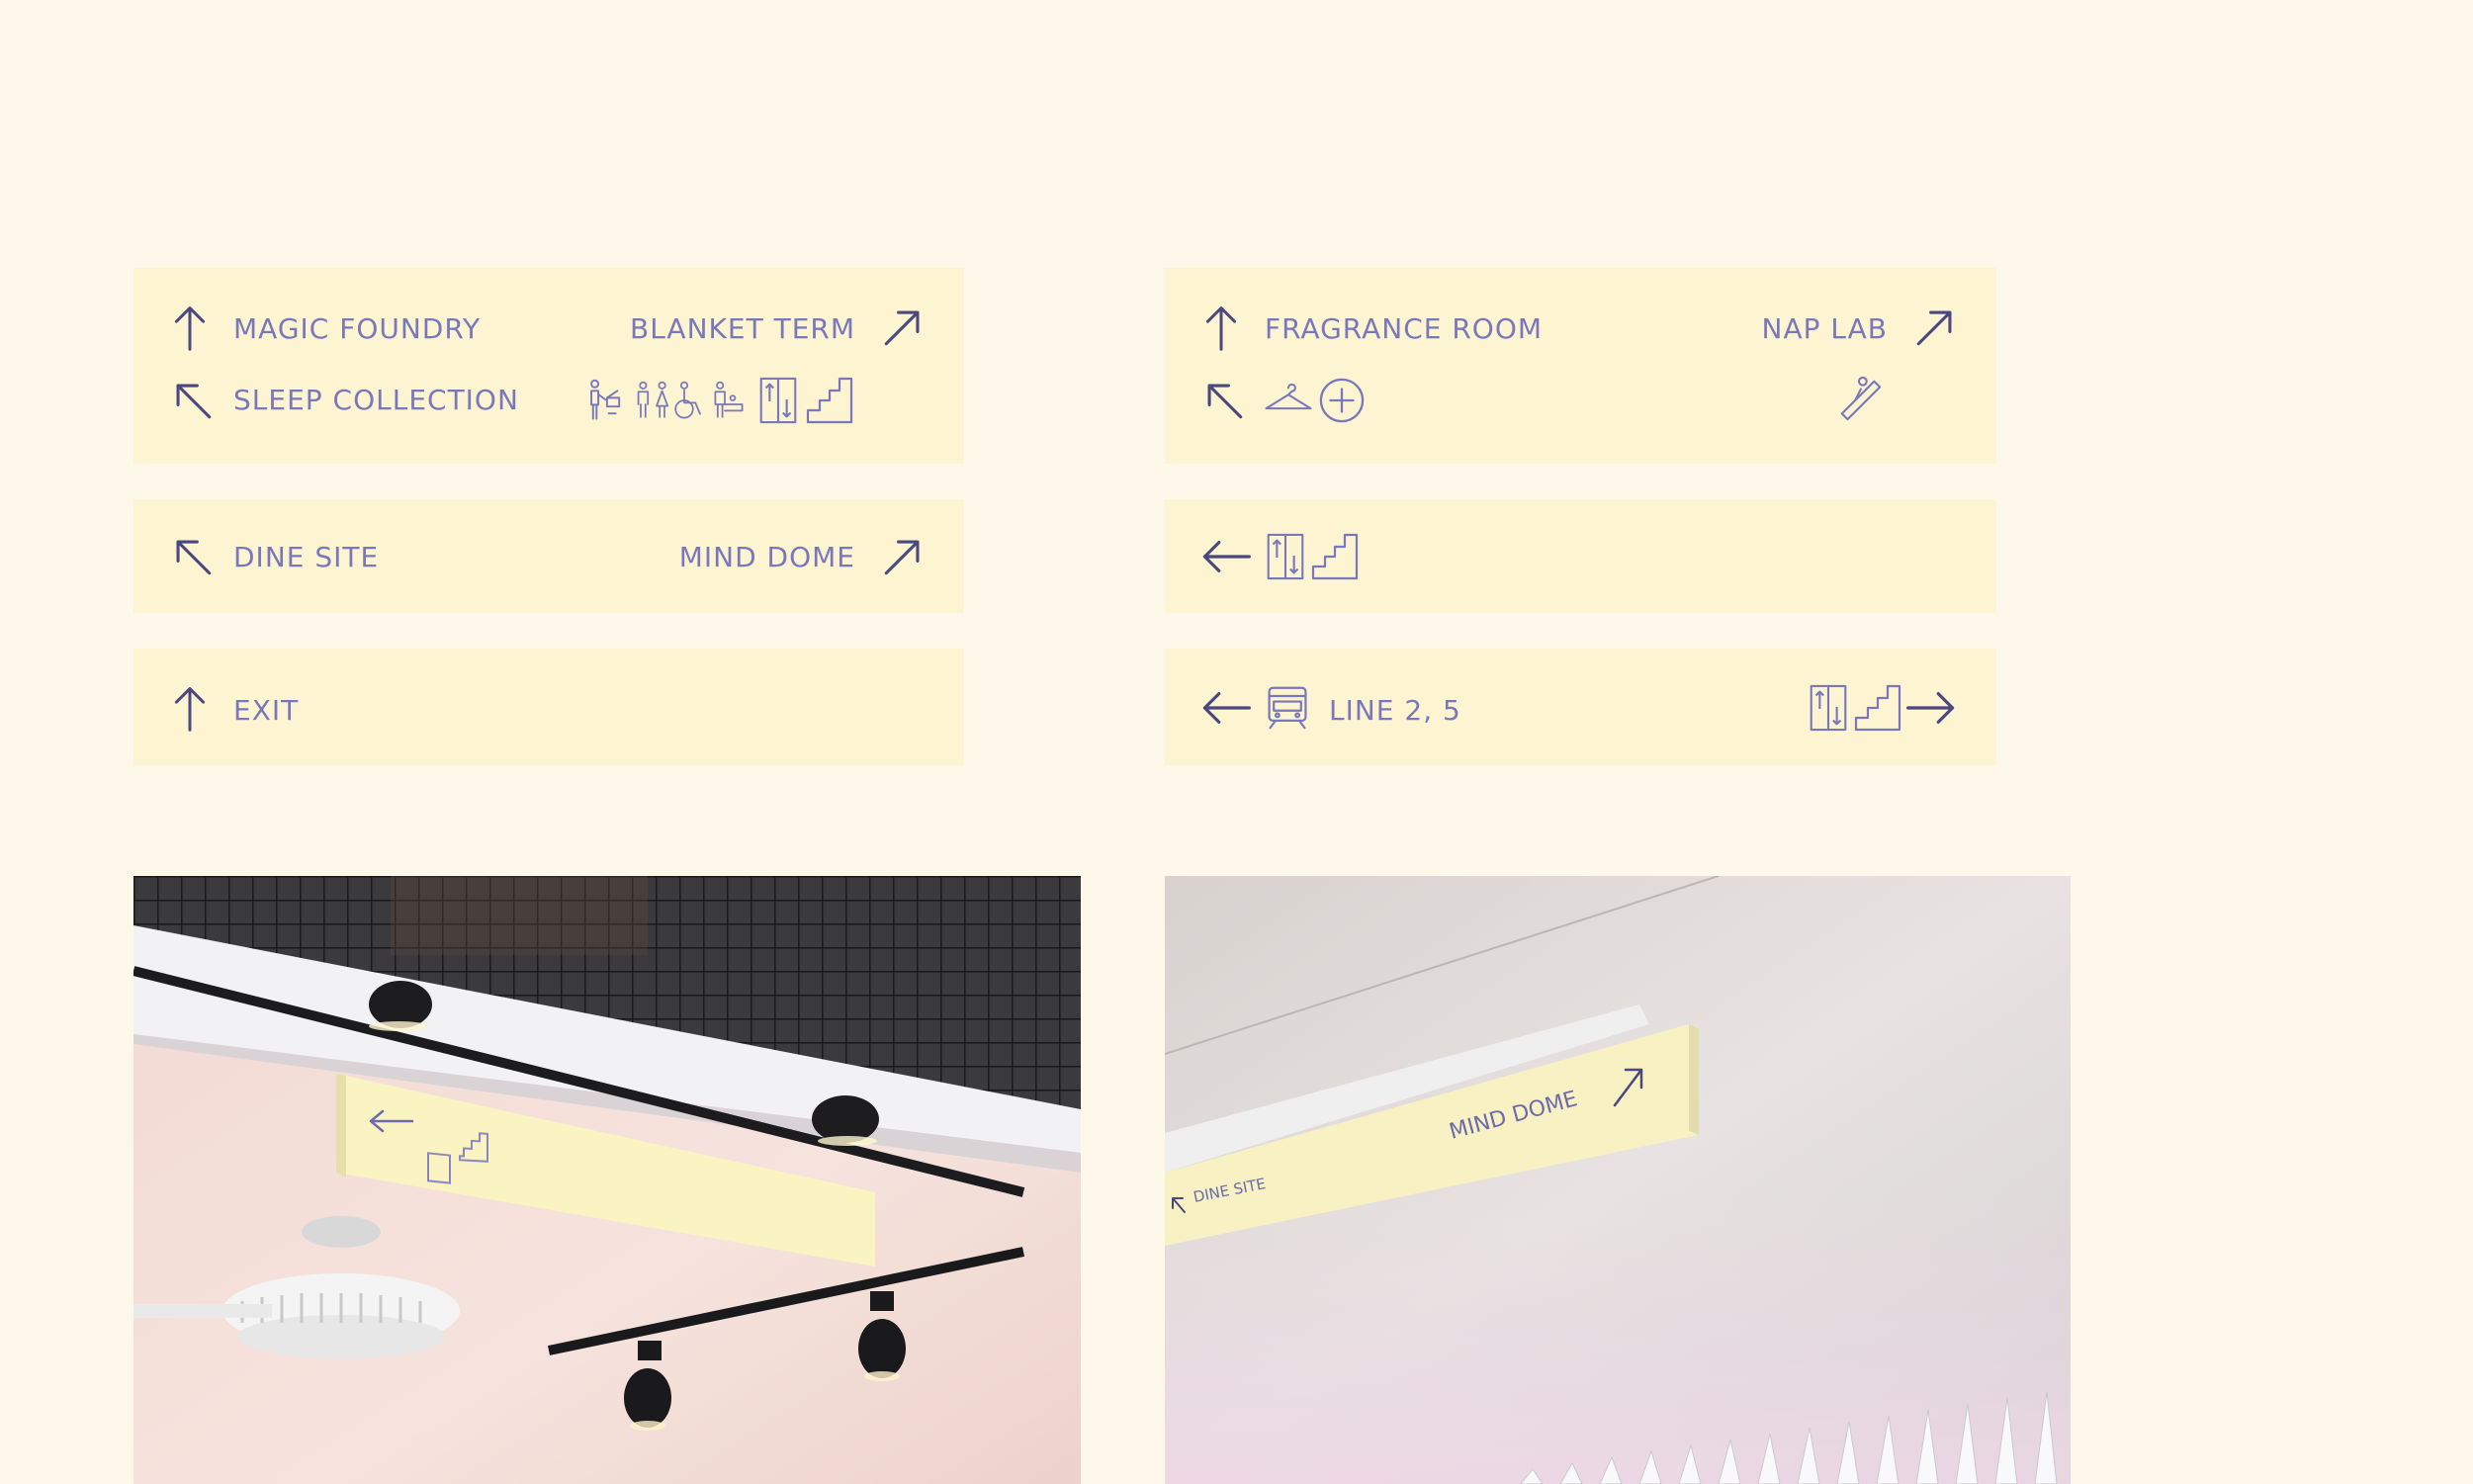 The image size is (2473, 1484). Describe the element at coordinates (307, 557) in the screenshot. I see `sign-label-dine-site: DINE SITE` at that location.